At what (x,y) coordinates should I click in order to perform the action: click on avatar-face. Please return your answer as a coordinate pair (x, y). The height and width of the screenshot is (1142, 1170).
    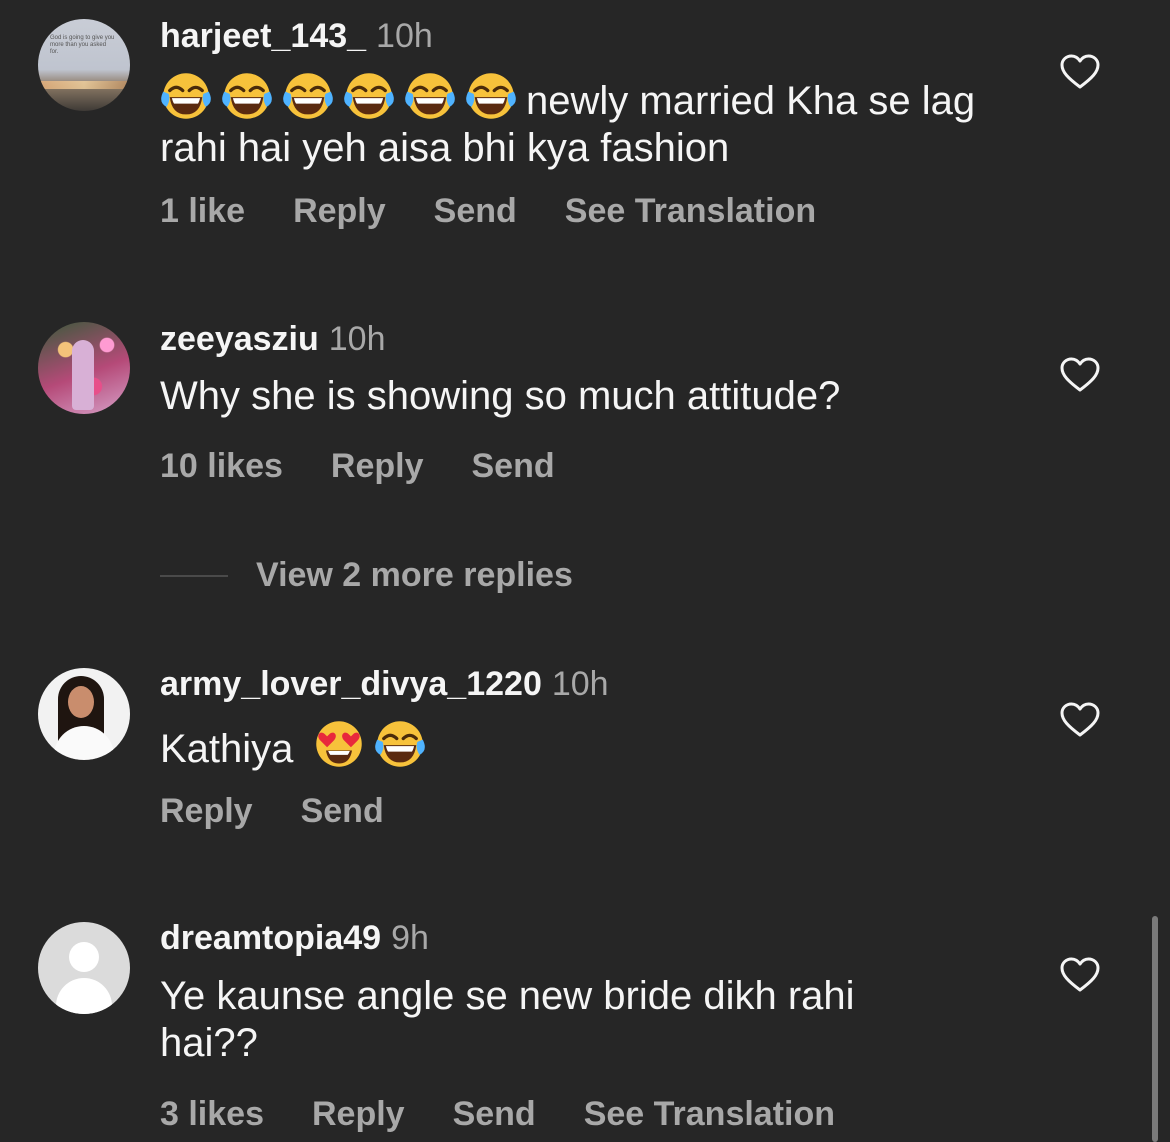
    Looking at the image, I should click on (81, 702).